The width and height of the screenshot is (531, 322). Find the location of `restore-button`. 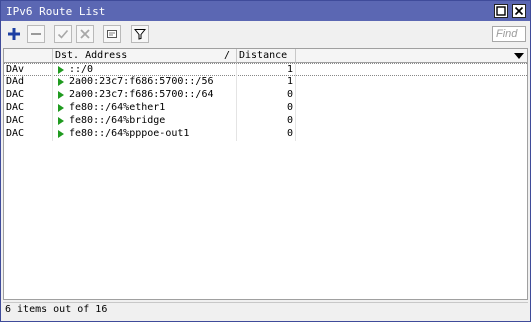

restore-button is located at coordinates (501, 11).